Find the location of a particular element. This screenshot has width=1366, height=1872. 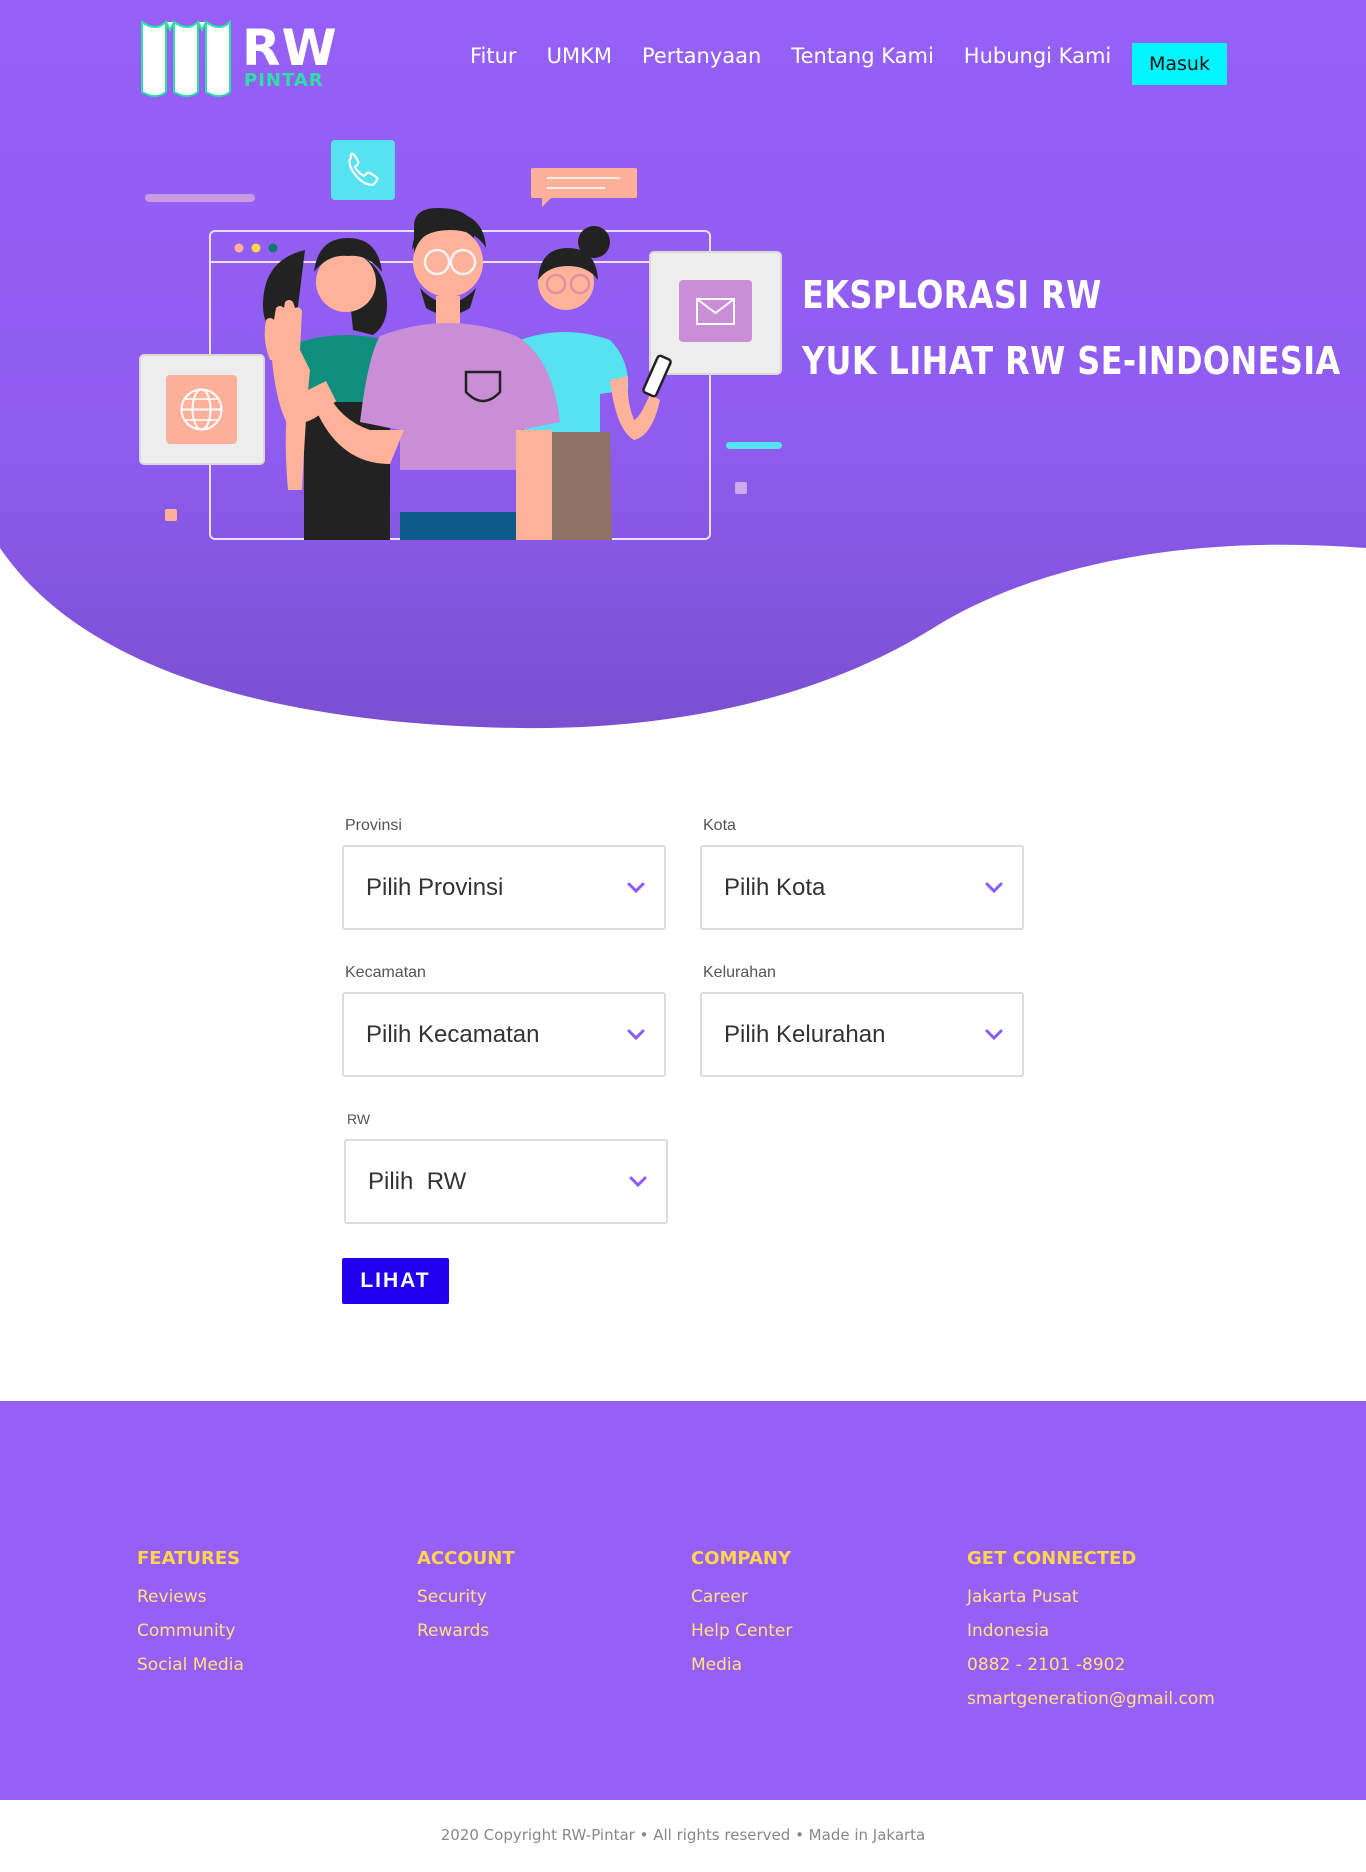

footer-link-rewards: Rewards is located at coordinates (466, 1631).